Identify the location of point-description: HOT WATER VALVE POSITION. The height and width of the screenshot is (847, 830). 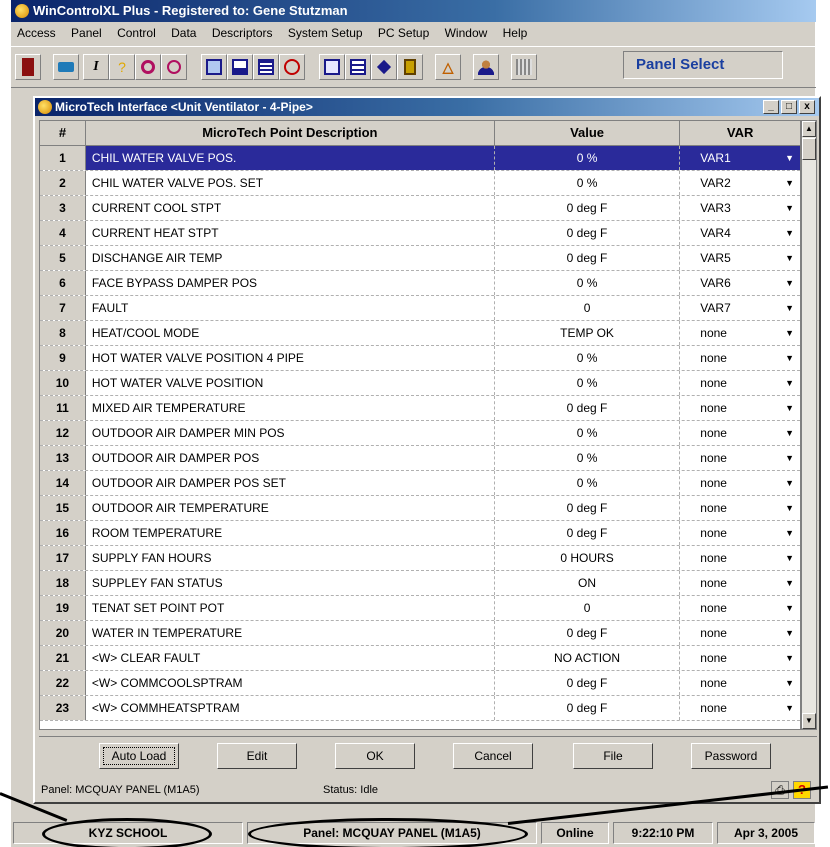
(290, 383).